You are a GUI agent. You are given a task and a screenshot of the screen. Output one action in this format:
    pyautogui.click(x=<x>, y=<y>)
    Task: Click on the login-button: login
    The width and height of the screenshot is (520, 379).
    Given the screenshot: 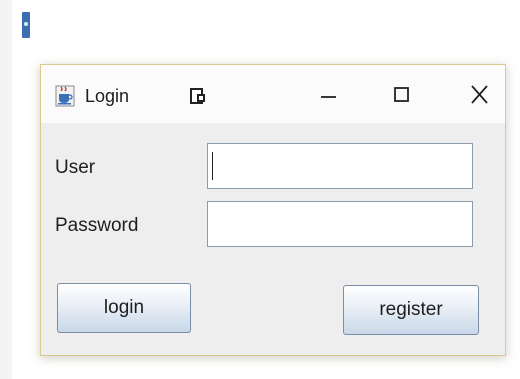 What is the action you would take?
    pyautogui.click(x=124, y=308)
    